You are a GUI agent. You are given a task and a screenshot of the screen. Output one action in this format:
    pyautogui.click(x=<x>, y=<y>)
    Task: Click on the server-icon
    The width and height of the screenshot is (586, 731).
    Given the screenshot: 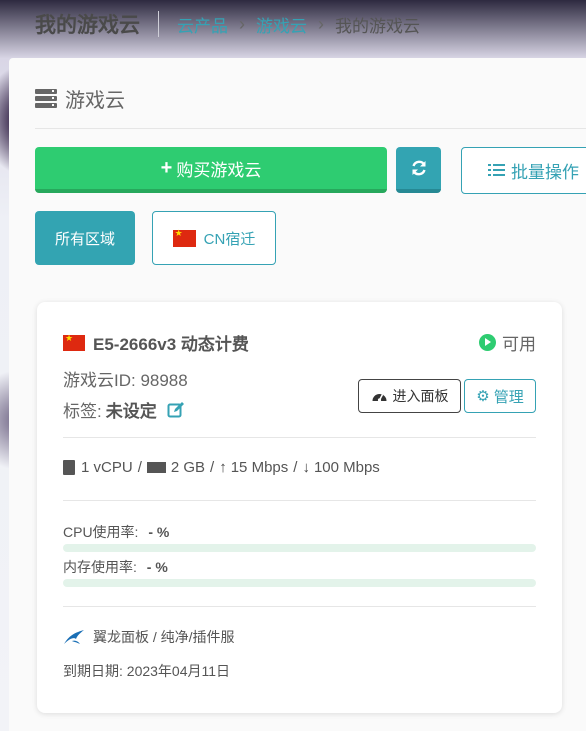 What is the action you would take?
    pyautogui.click(x=46, y=98)
    